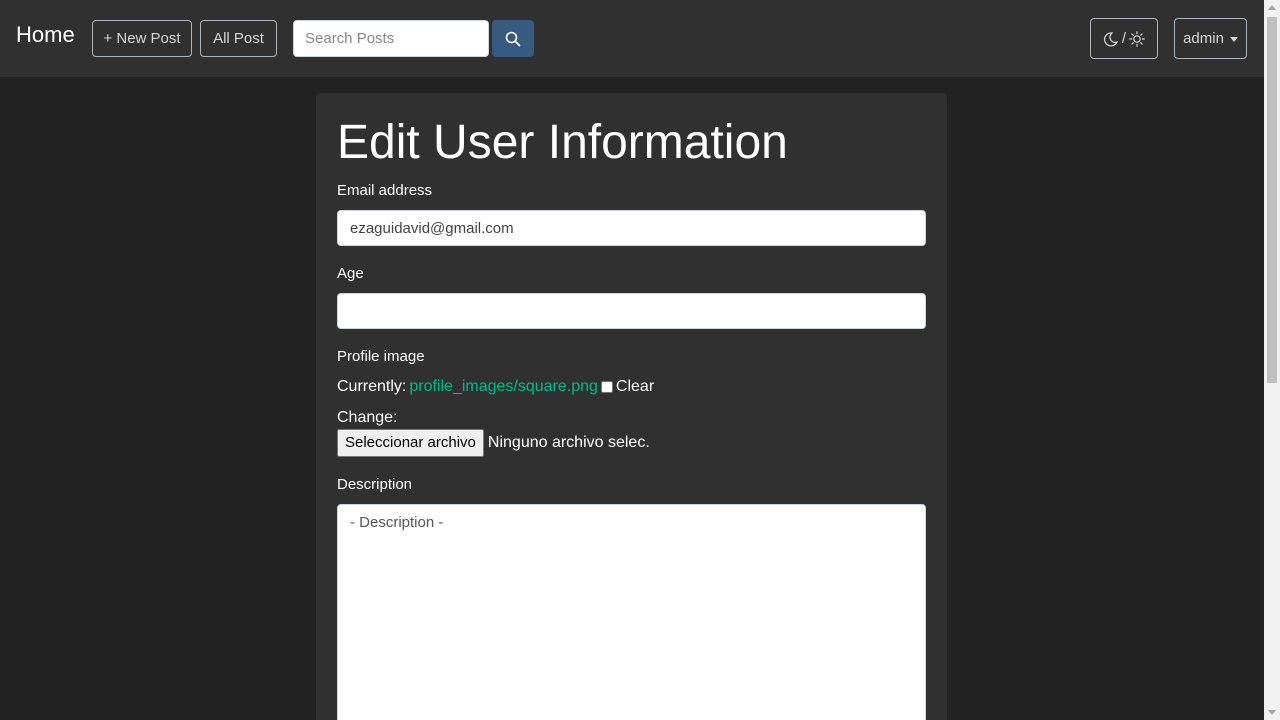  Describe the element at coordinates (372, 386) in the screenshot. I see `currently-label: Currently:` at that location.